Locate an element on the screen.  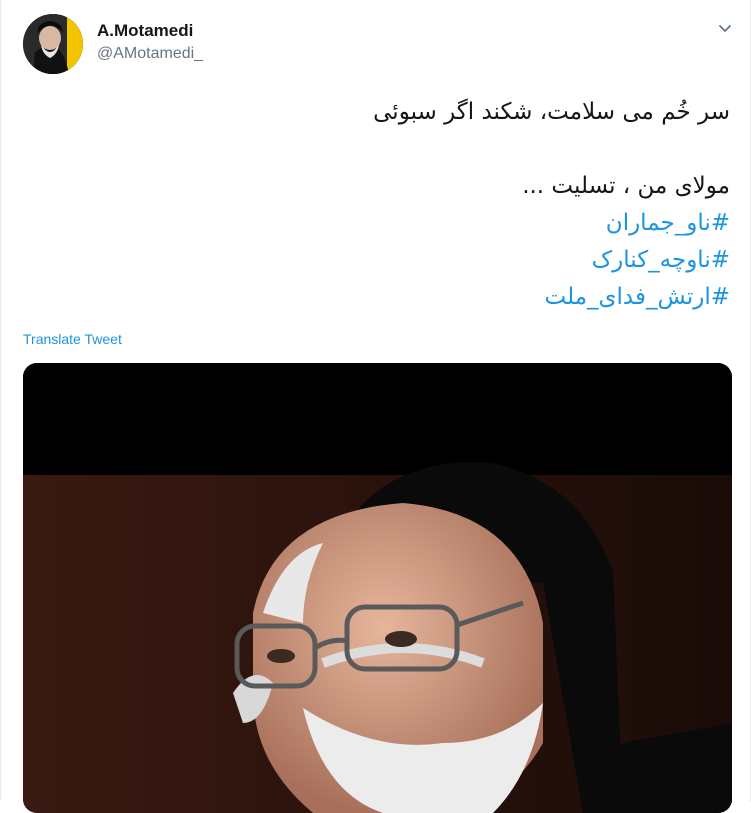
chevron-down-icon is located at coordinates (725, 28).